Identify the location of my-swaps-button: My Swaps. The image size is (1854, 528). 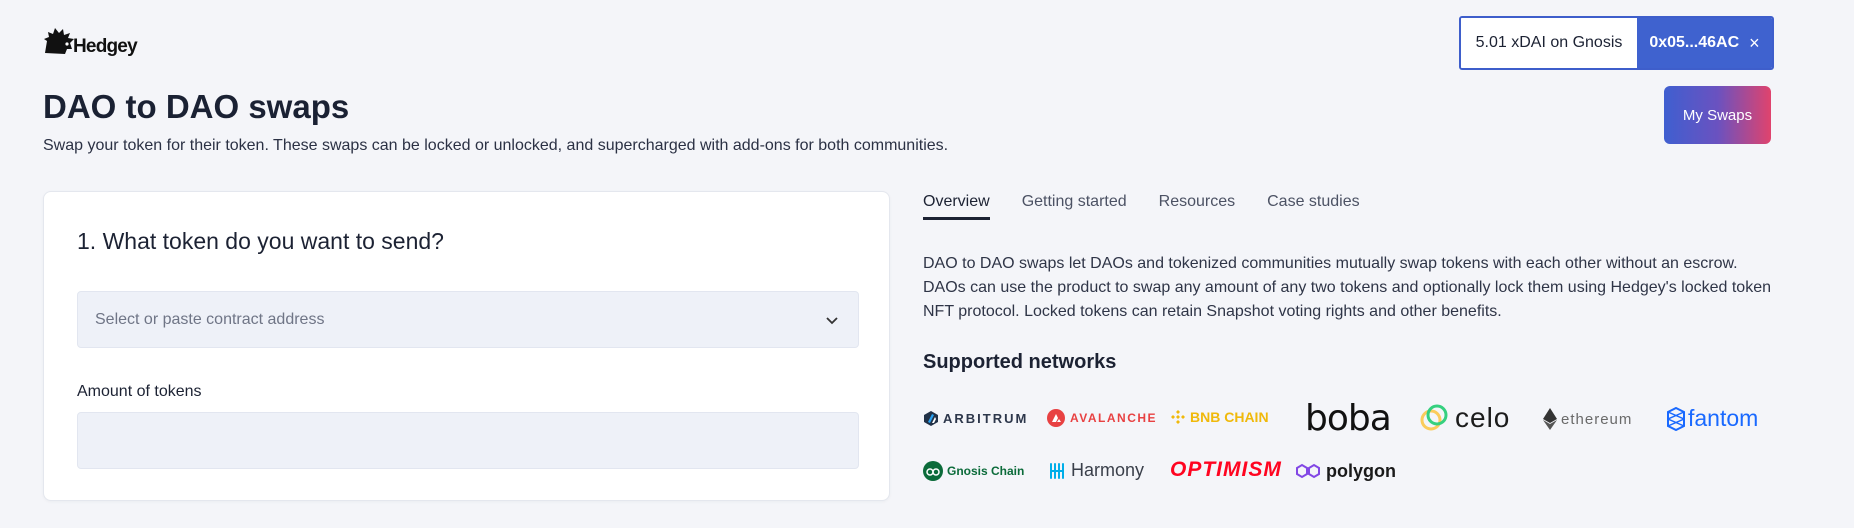
(1717, 115).